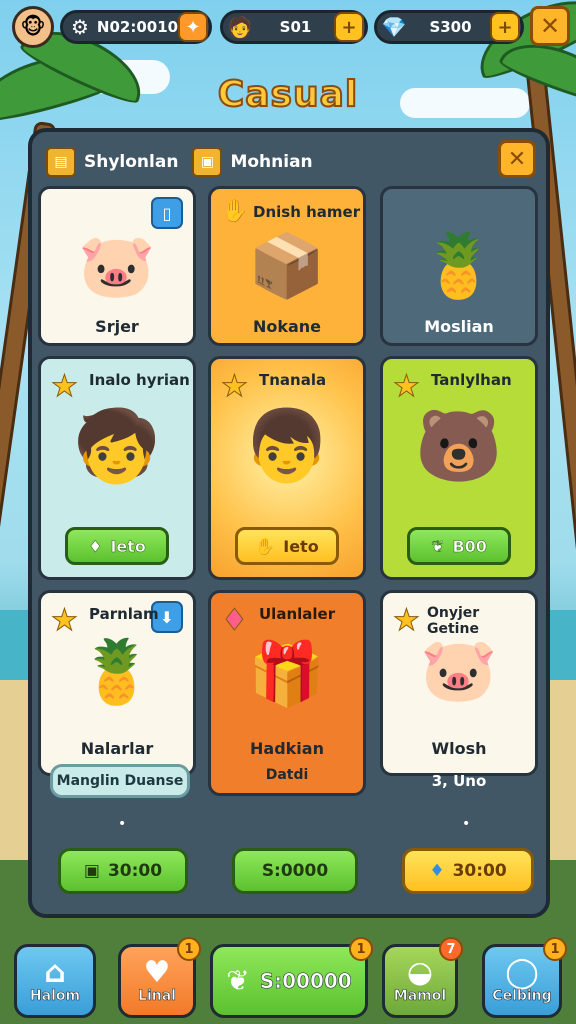  Describe the element at coordinates (193, 27) in the screenshot. I see `add-gear-button: ✦` at that location.